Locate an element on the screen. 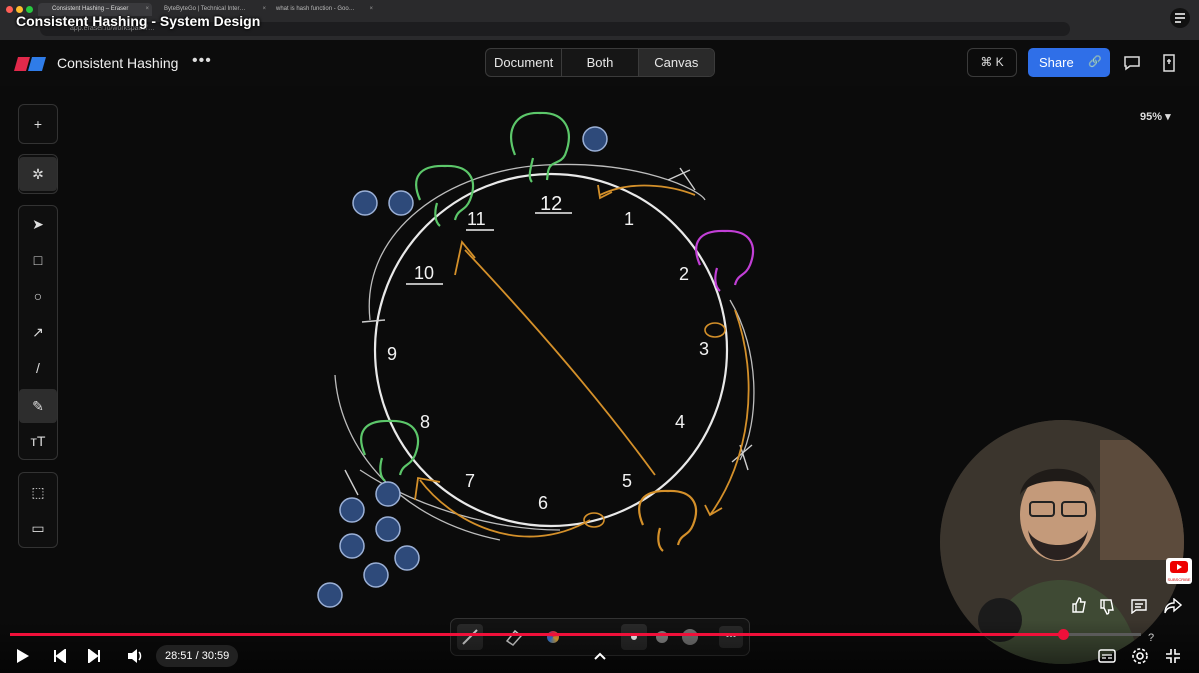 Image resolution: width=1199 pixels, height=673 pixels. orange-bottom-arrow is located at coordinates (505, 508).